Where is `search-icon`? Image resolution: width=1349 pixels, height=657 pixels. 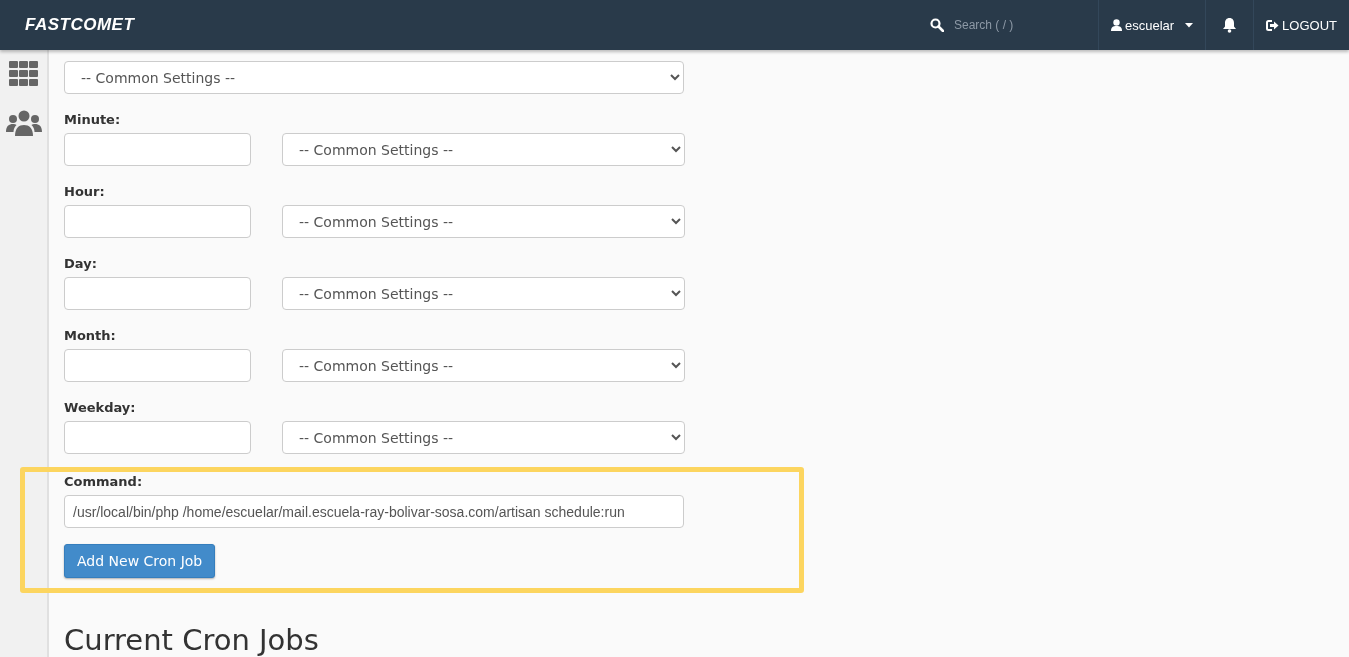
search-icon is located at coordinates (936, 25).